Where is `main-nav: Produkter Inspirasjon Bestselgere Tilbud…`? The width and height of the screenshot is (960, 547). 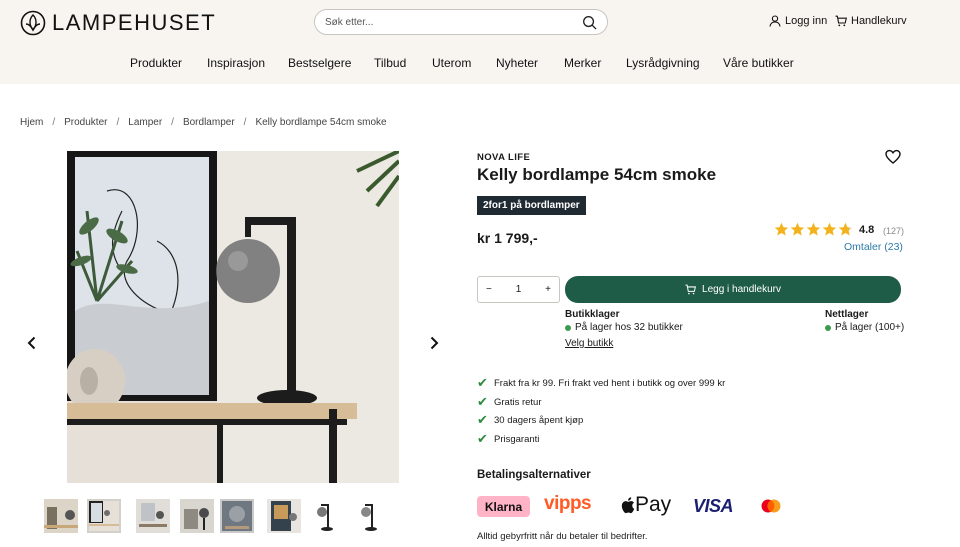
main-nav: Produkter Inspirasjon Bestselgere Tilbud… is located at coordinates (480, 64).